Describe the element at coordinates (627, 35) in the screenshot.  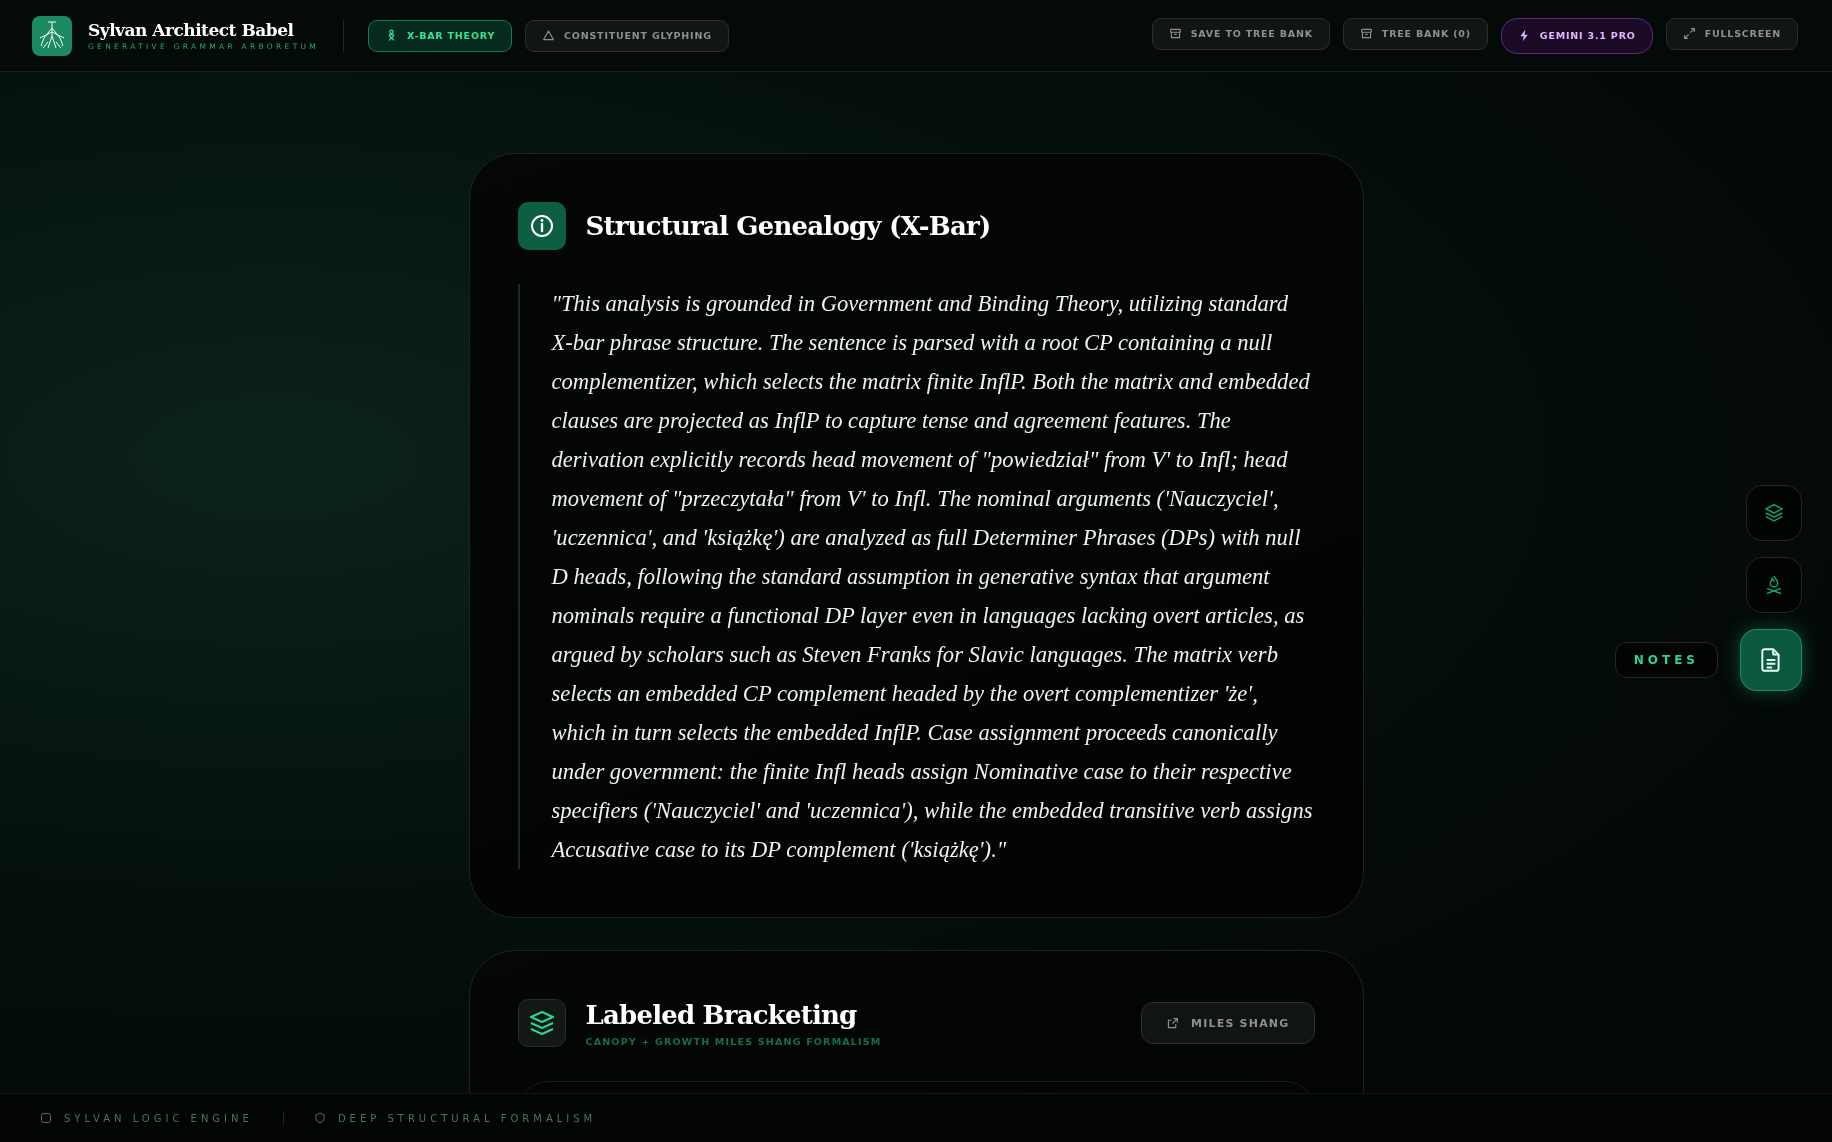
I see `mode-tab: CONSTITUENT GLYPHING` at that location.